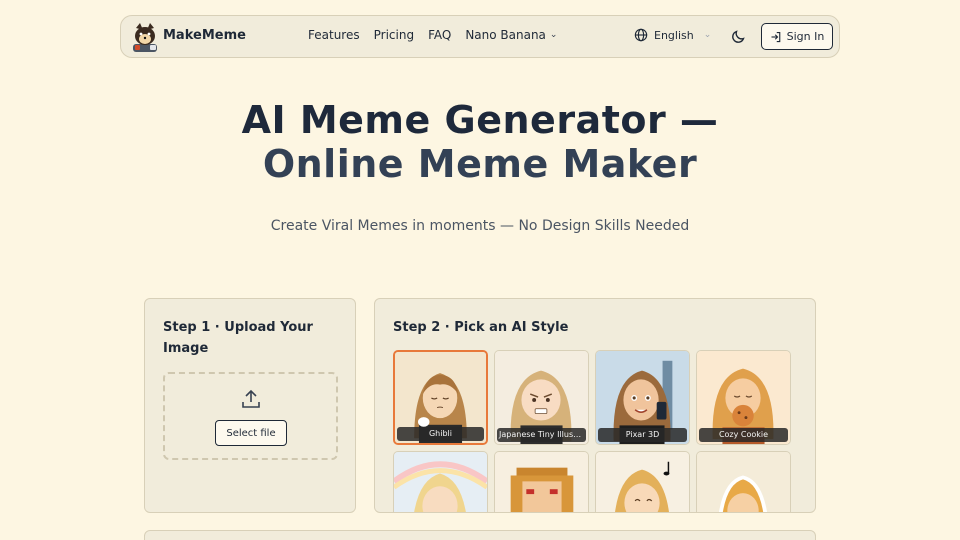 This screenshot has width=960, height=540. Describe the element at coordinates (593, 431) in the screenshot. I see `style-grid: Ghibli Japanese Tiny Illustration` at that location.